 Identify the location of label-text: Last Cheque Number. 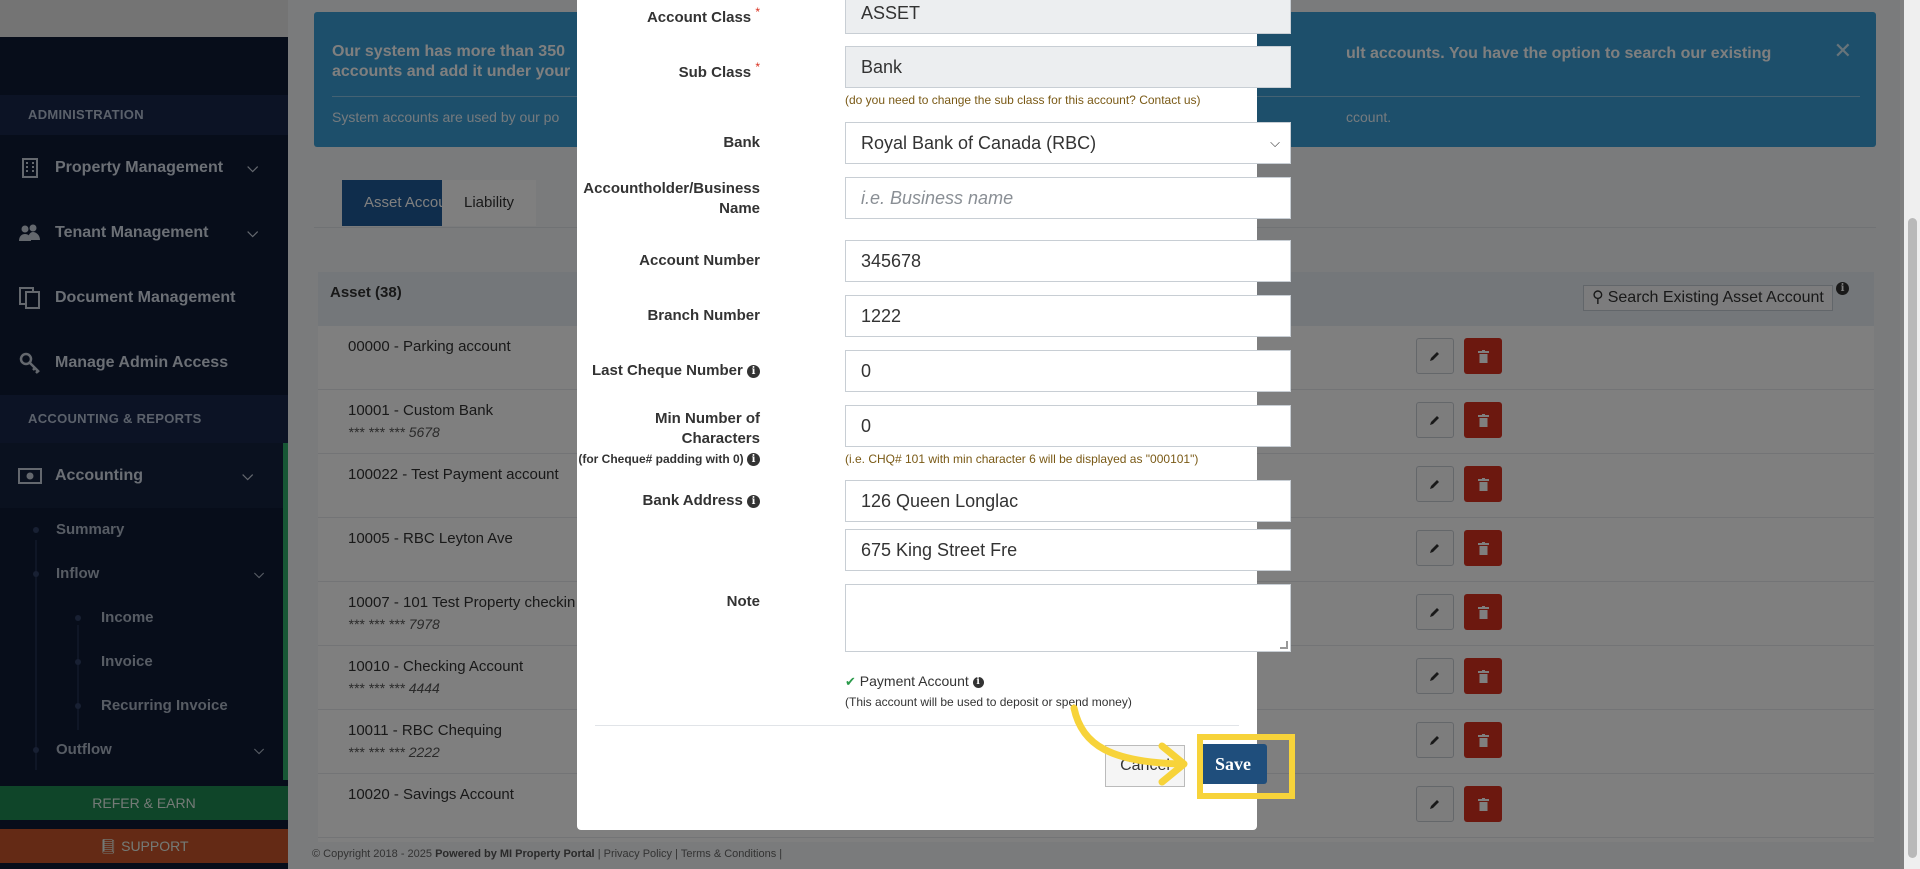
(667, 370).